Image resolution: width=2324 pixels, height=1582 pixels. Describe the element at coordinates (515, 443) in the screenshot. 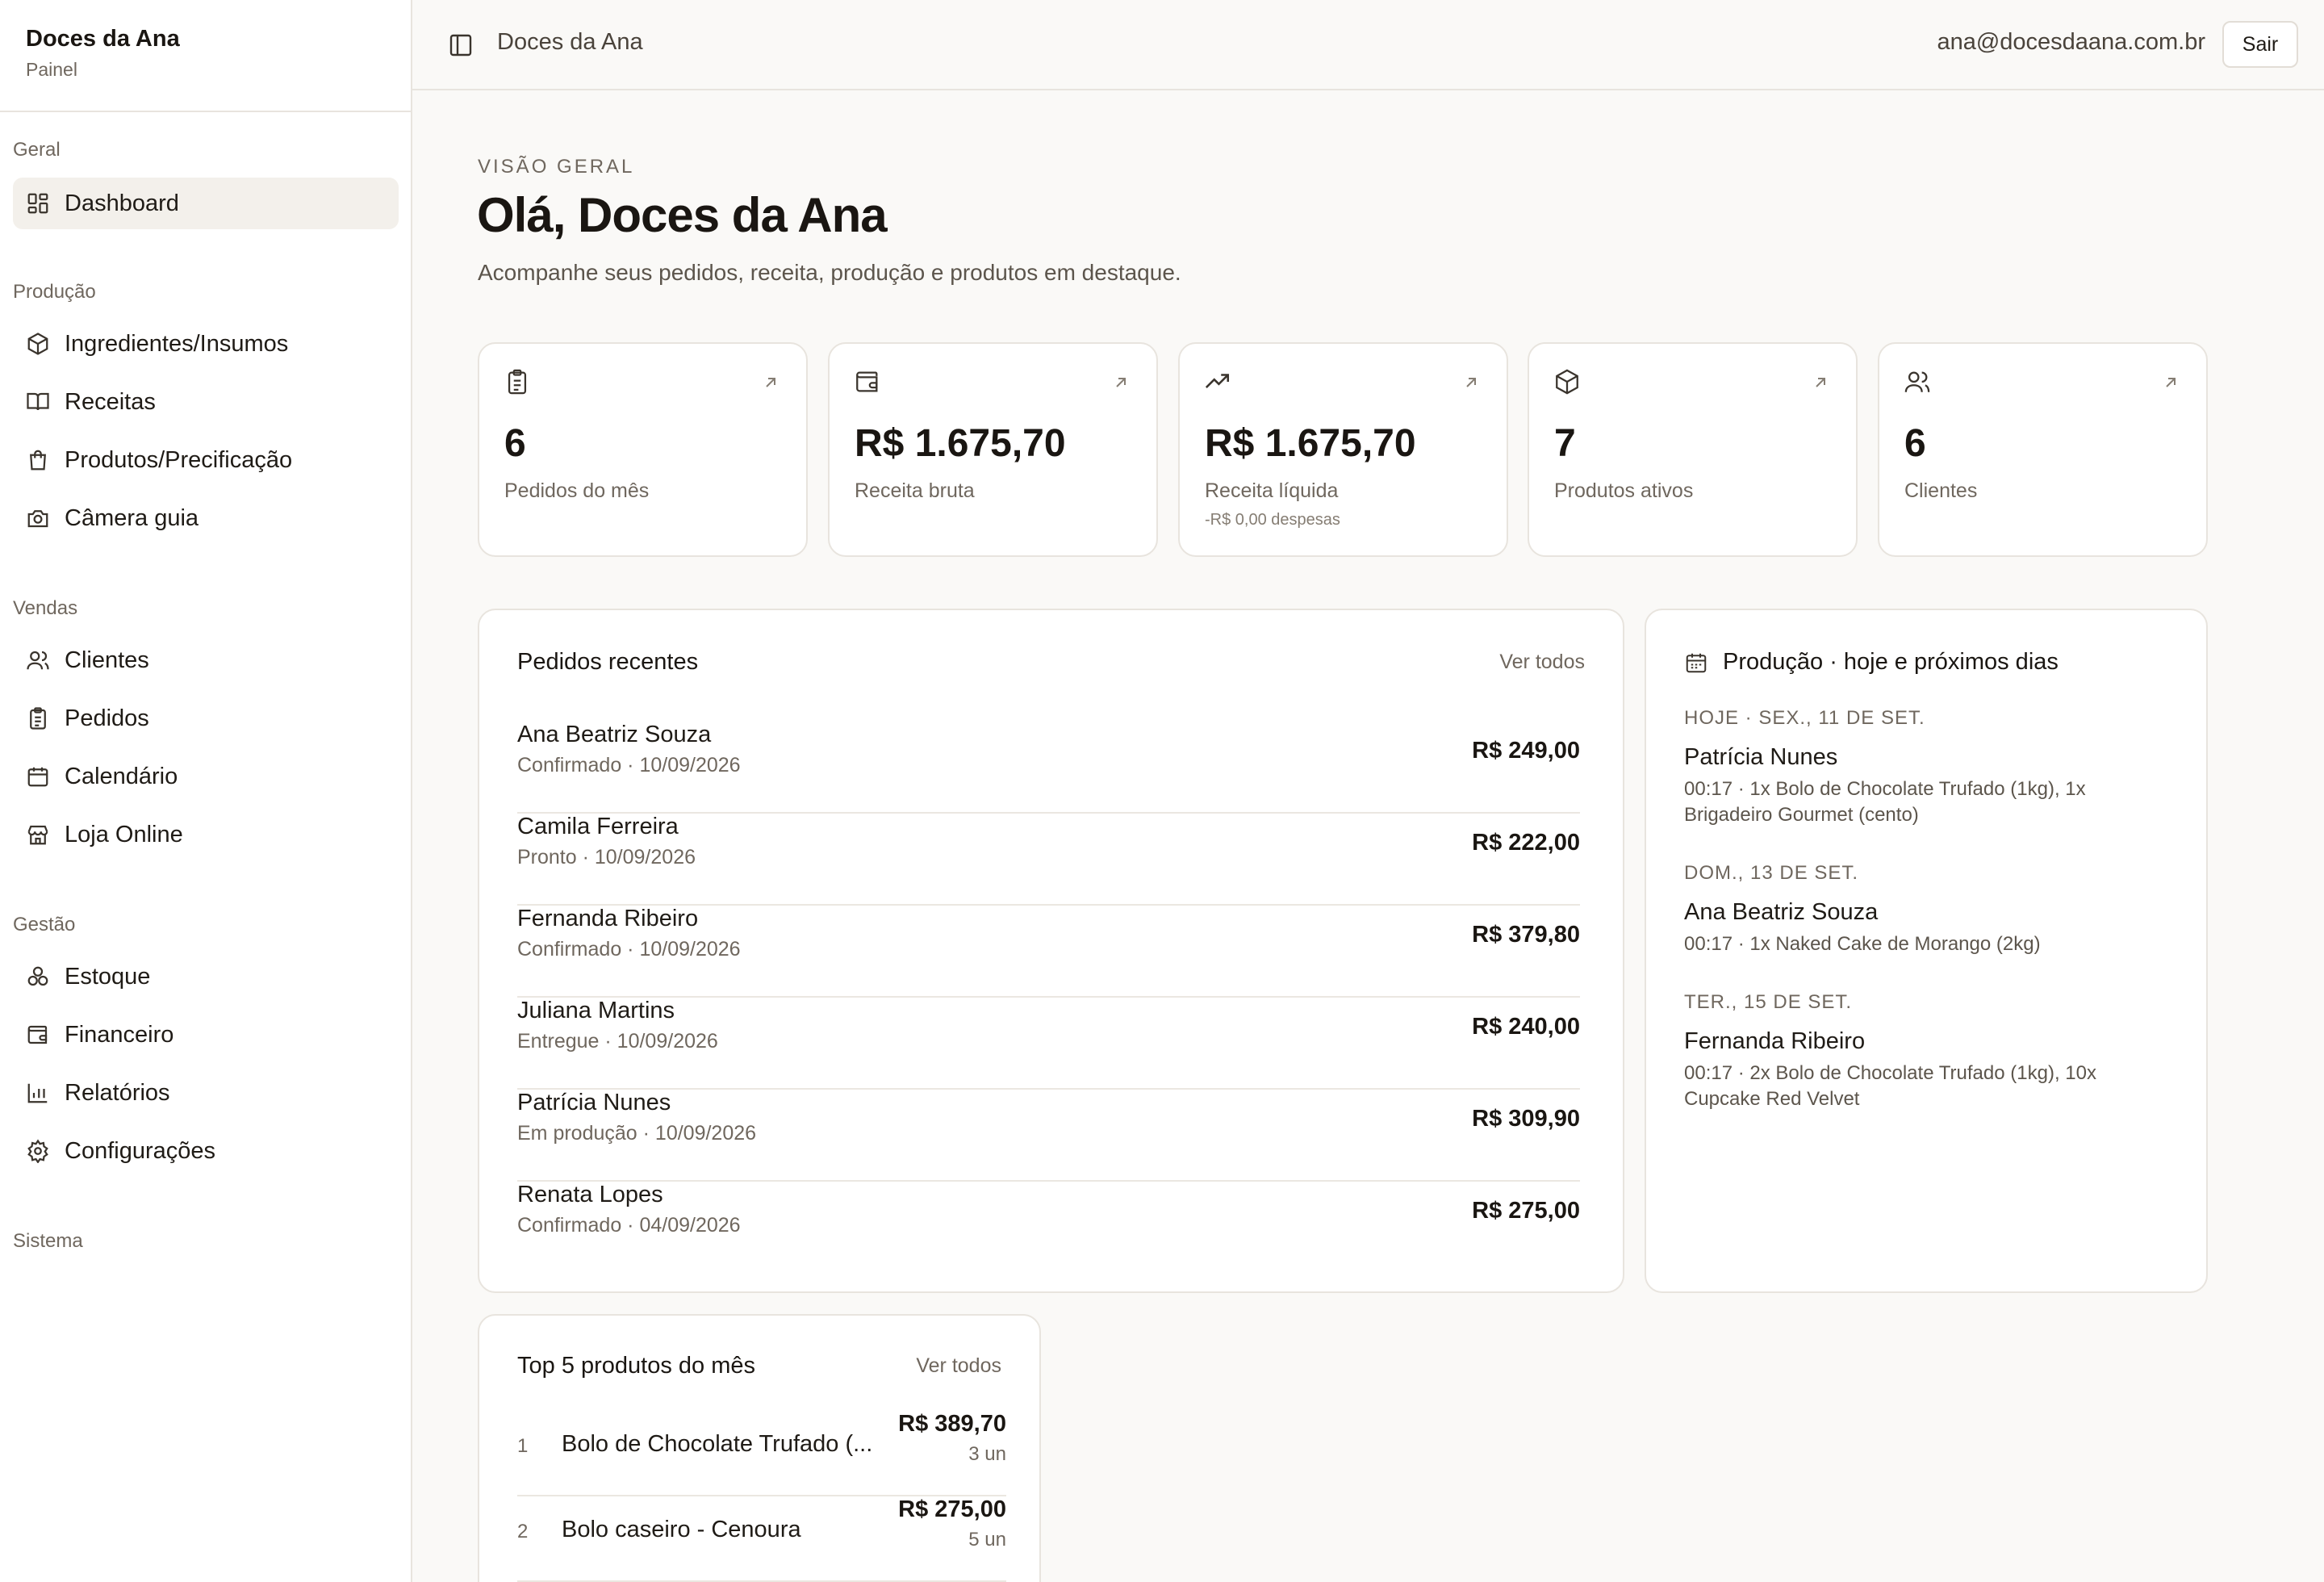

I see `stat-value: 6` at that location.